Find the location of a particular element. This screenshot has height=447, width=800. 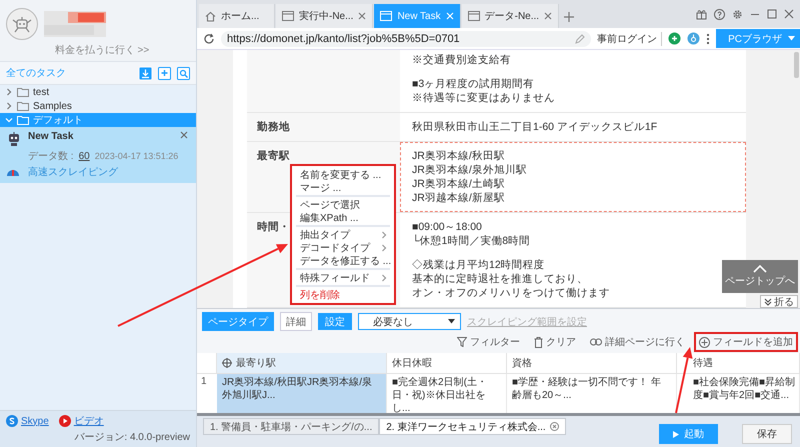

link-icon is located at coordinates (596, 342).